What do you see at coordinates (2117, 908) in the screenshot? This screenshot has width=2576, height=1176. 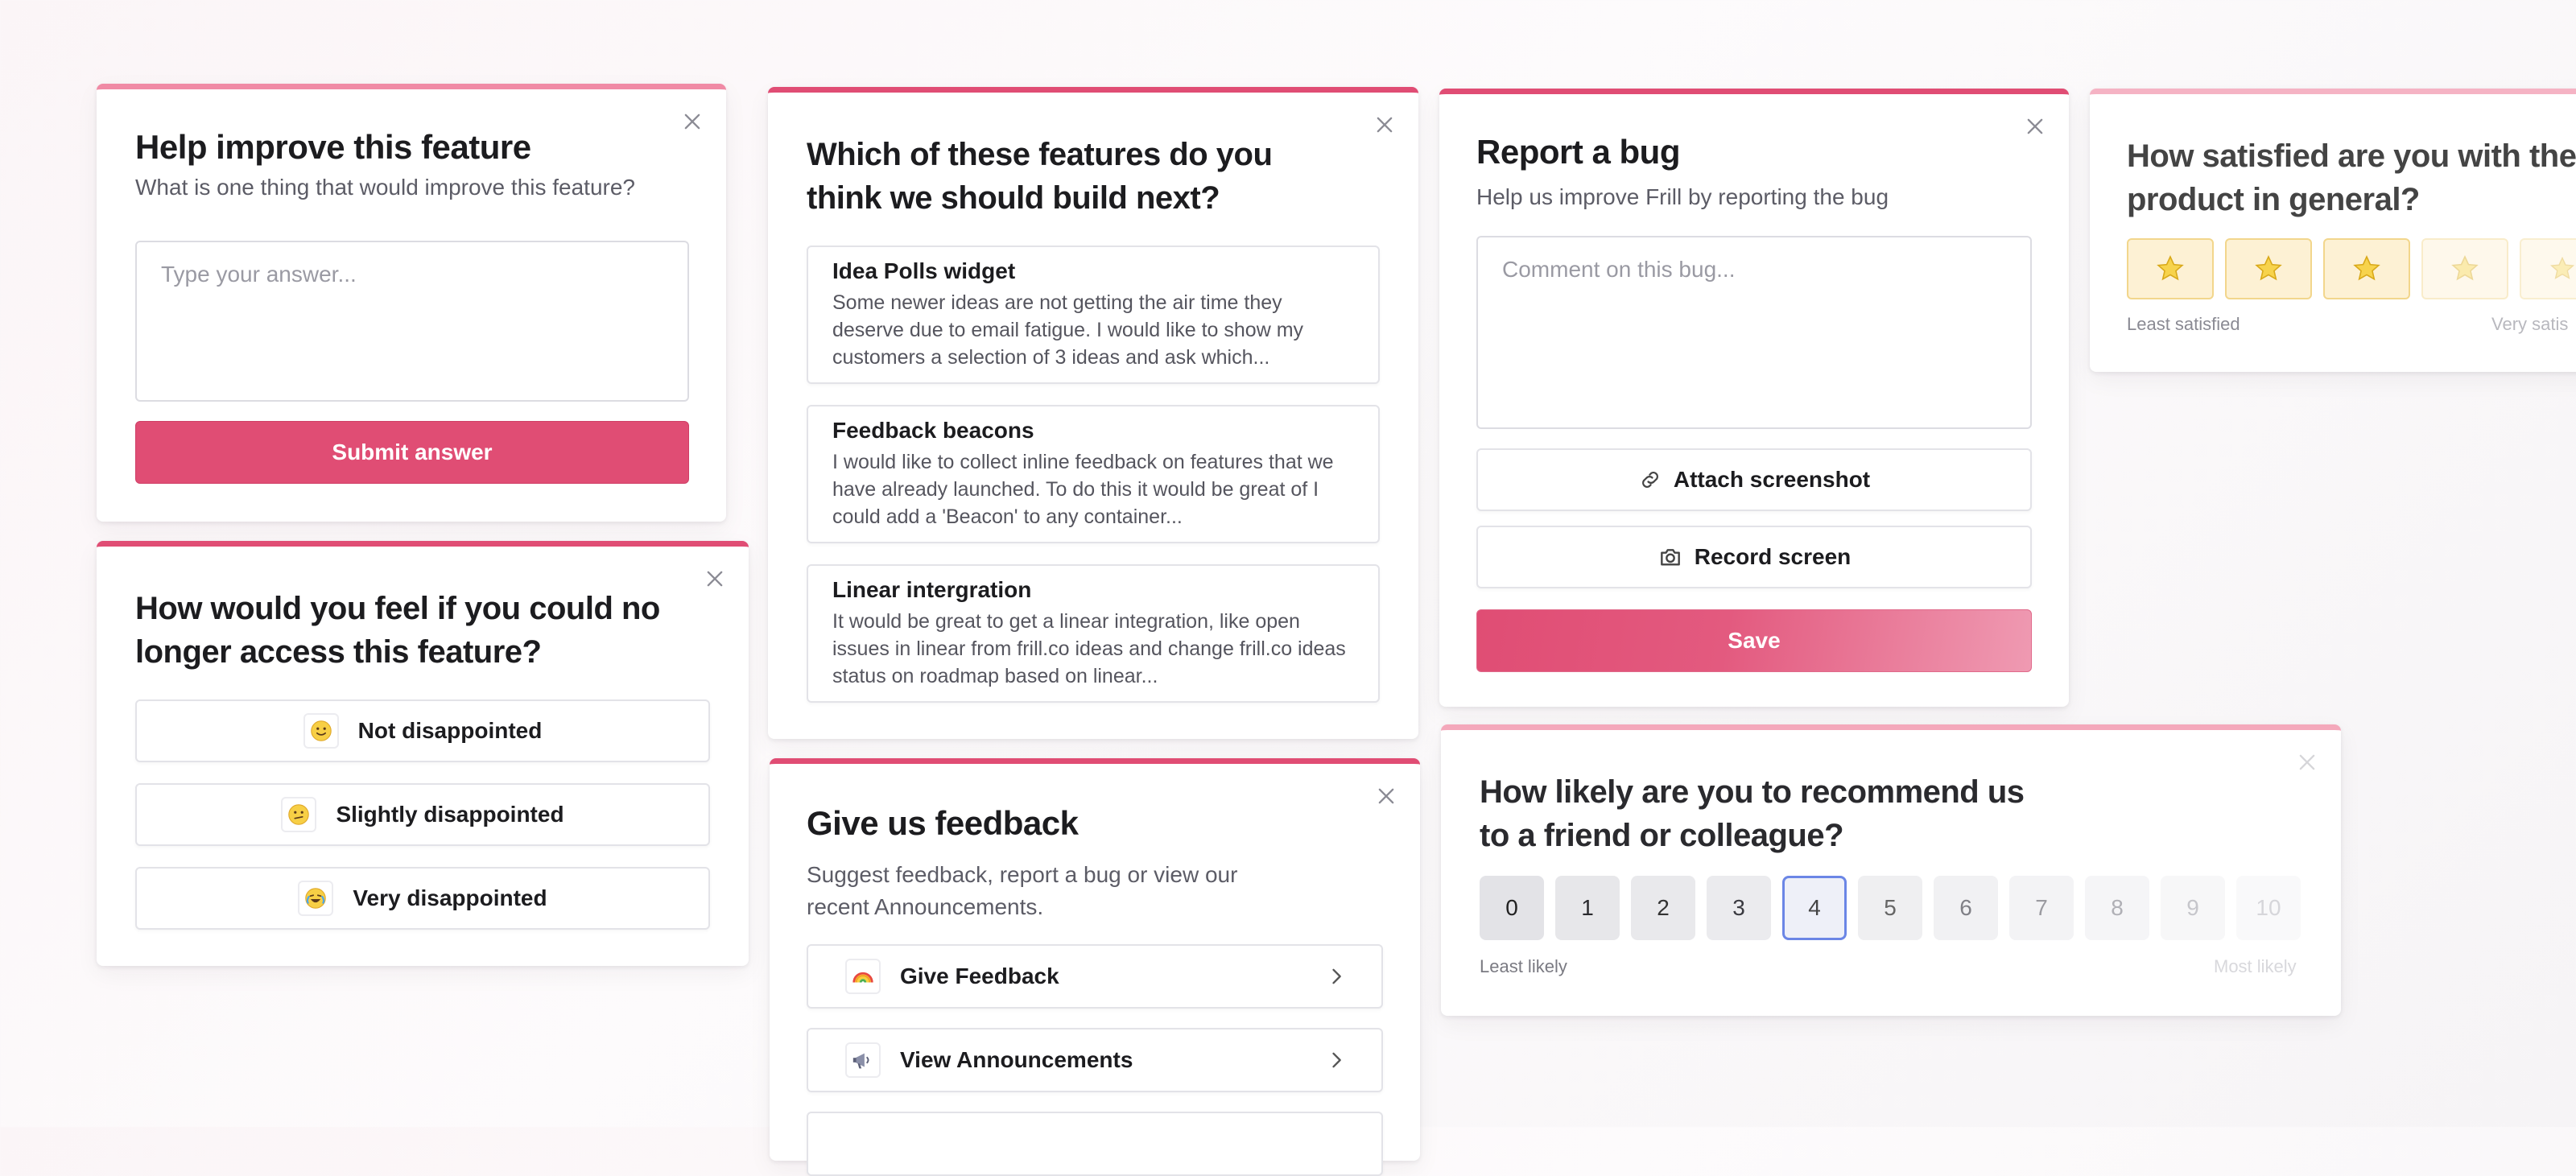 I see `nps-score-8: 8` at bounding box center [2117, 908].